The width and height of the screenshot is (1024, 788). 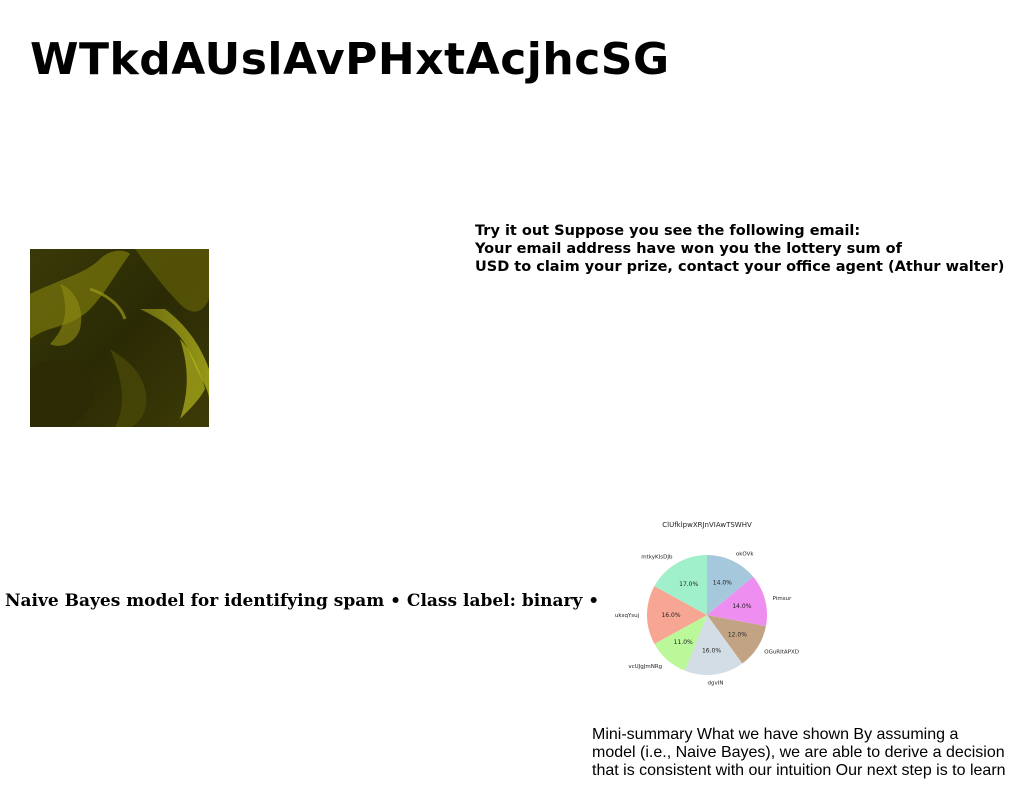 What do you see at coordinates (627, 616) in the screenshot?
I see `pie-category-label: uksqYsuj` at bounding box center [627, 616].